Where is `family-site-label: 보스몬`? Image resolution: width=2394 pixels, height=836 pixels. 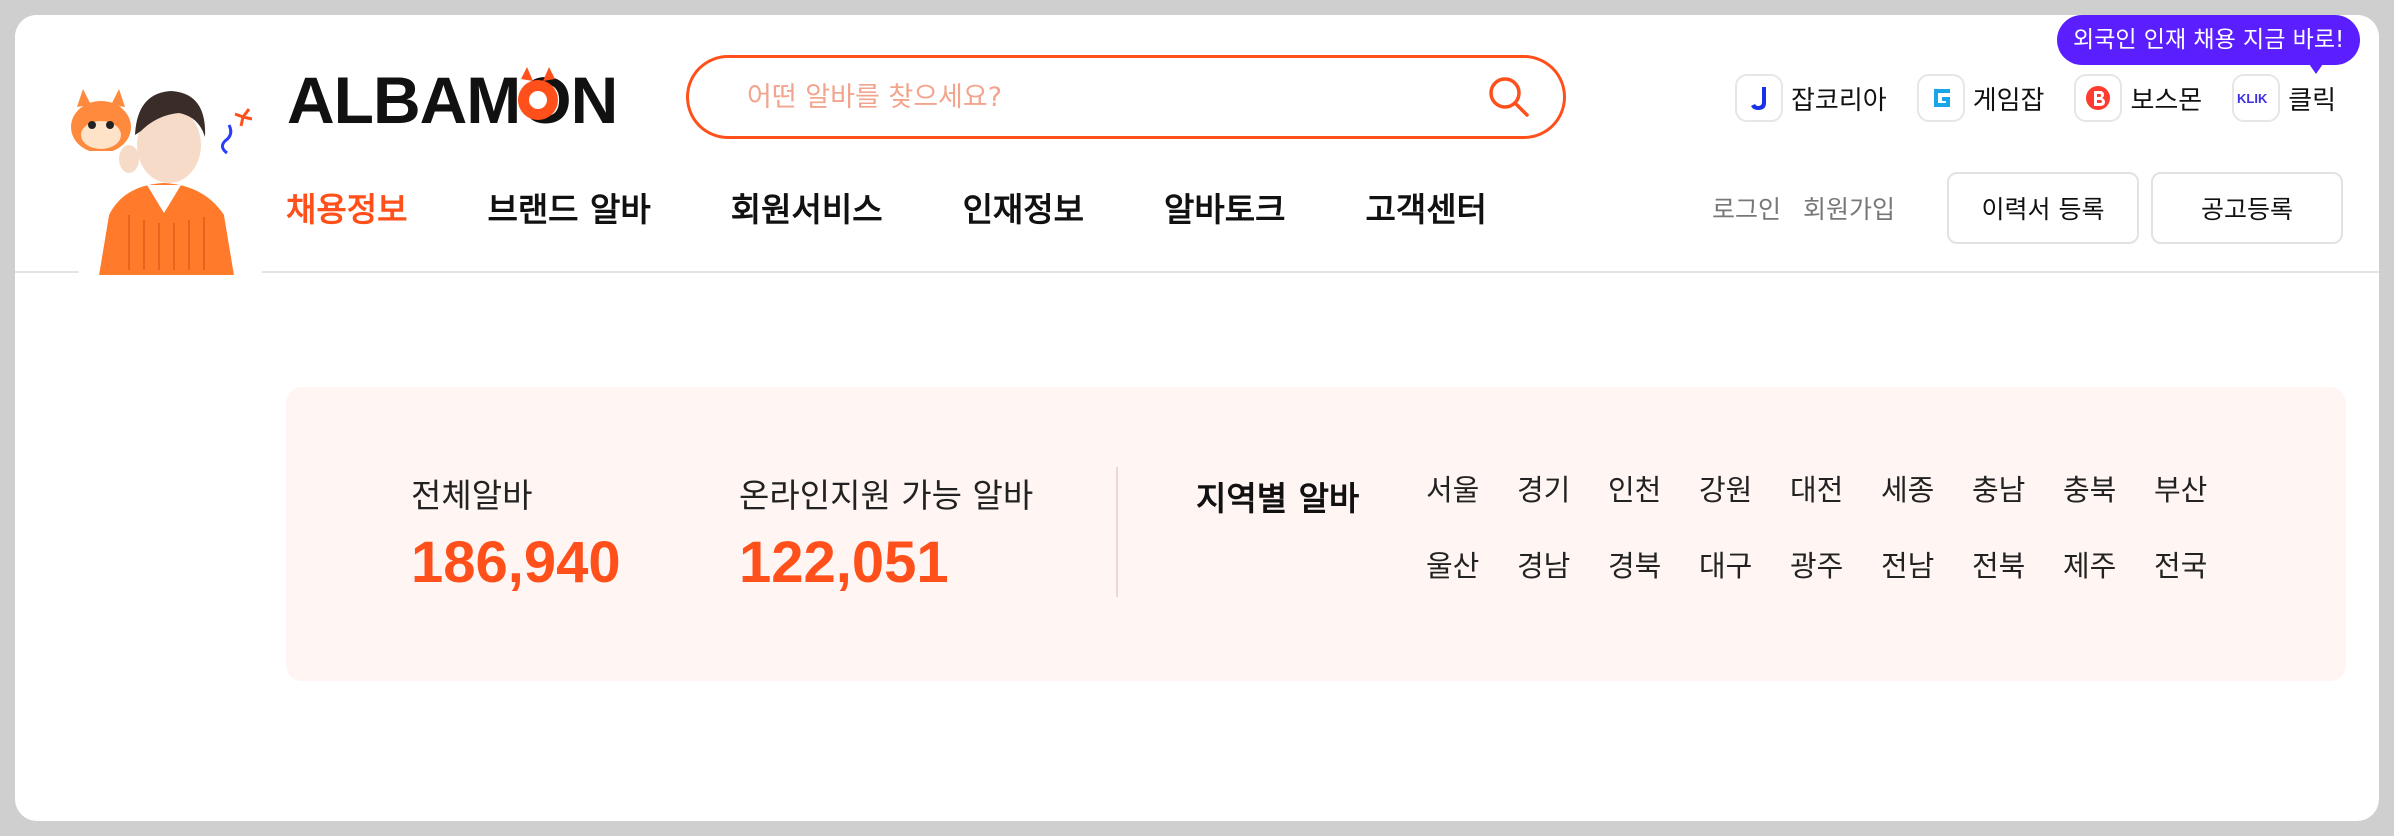 family-site-label: 보스몬 is located at coordinates (2166, 100).